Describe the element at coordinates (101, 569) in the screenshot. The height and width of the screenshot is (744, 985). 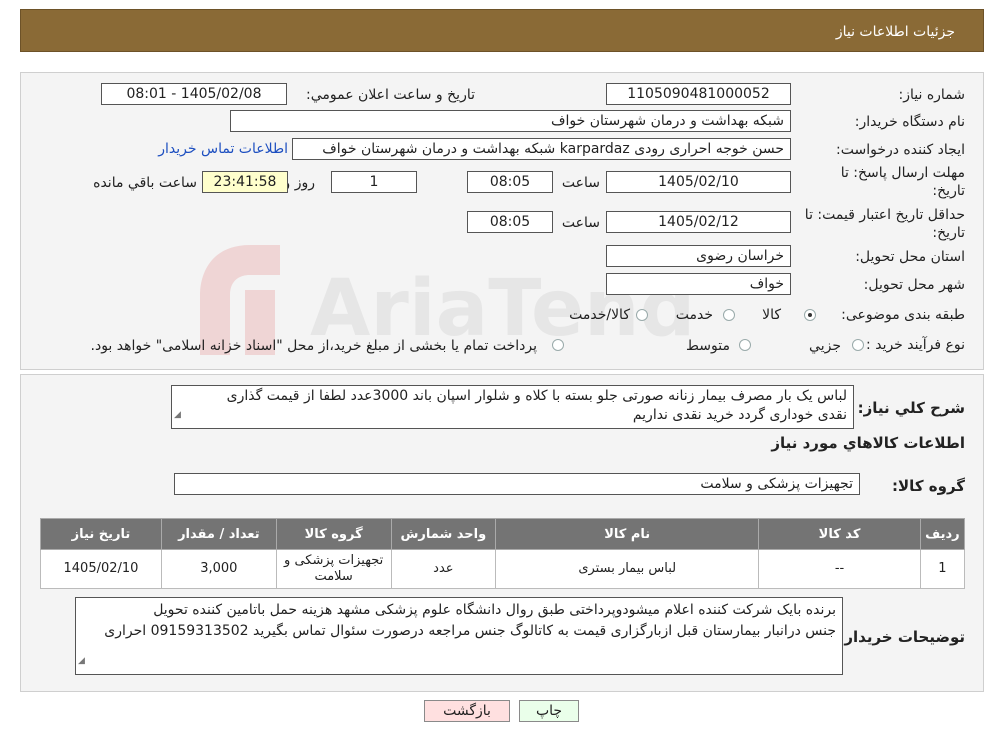
I see `cell-date: 1405/02/10` at that location.